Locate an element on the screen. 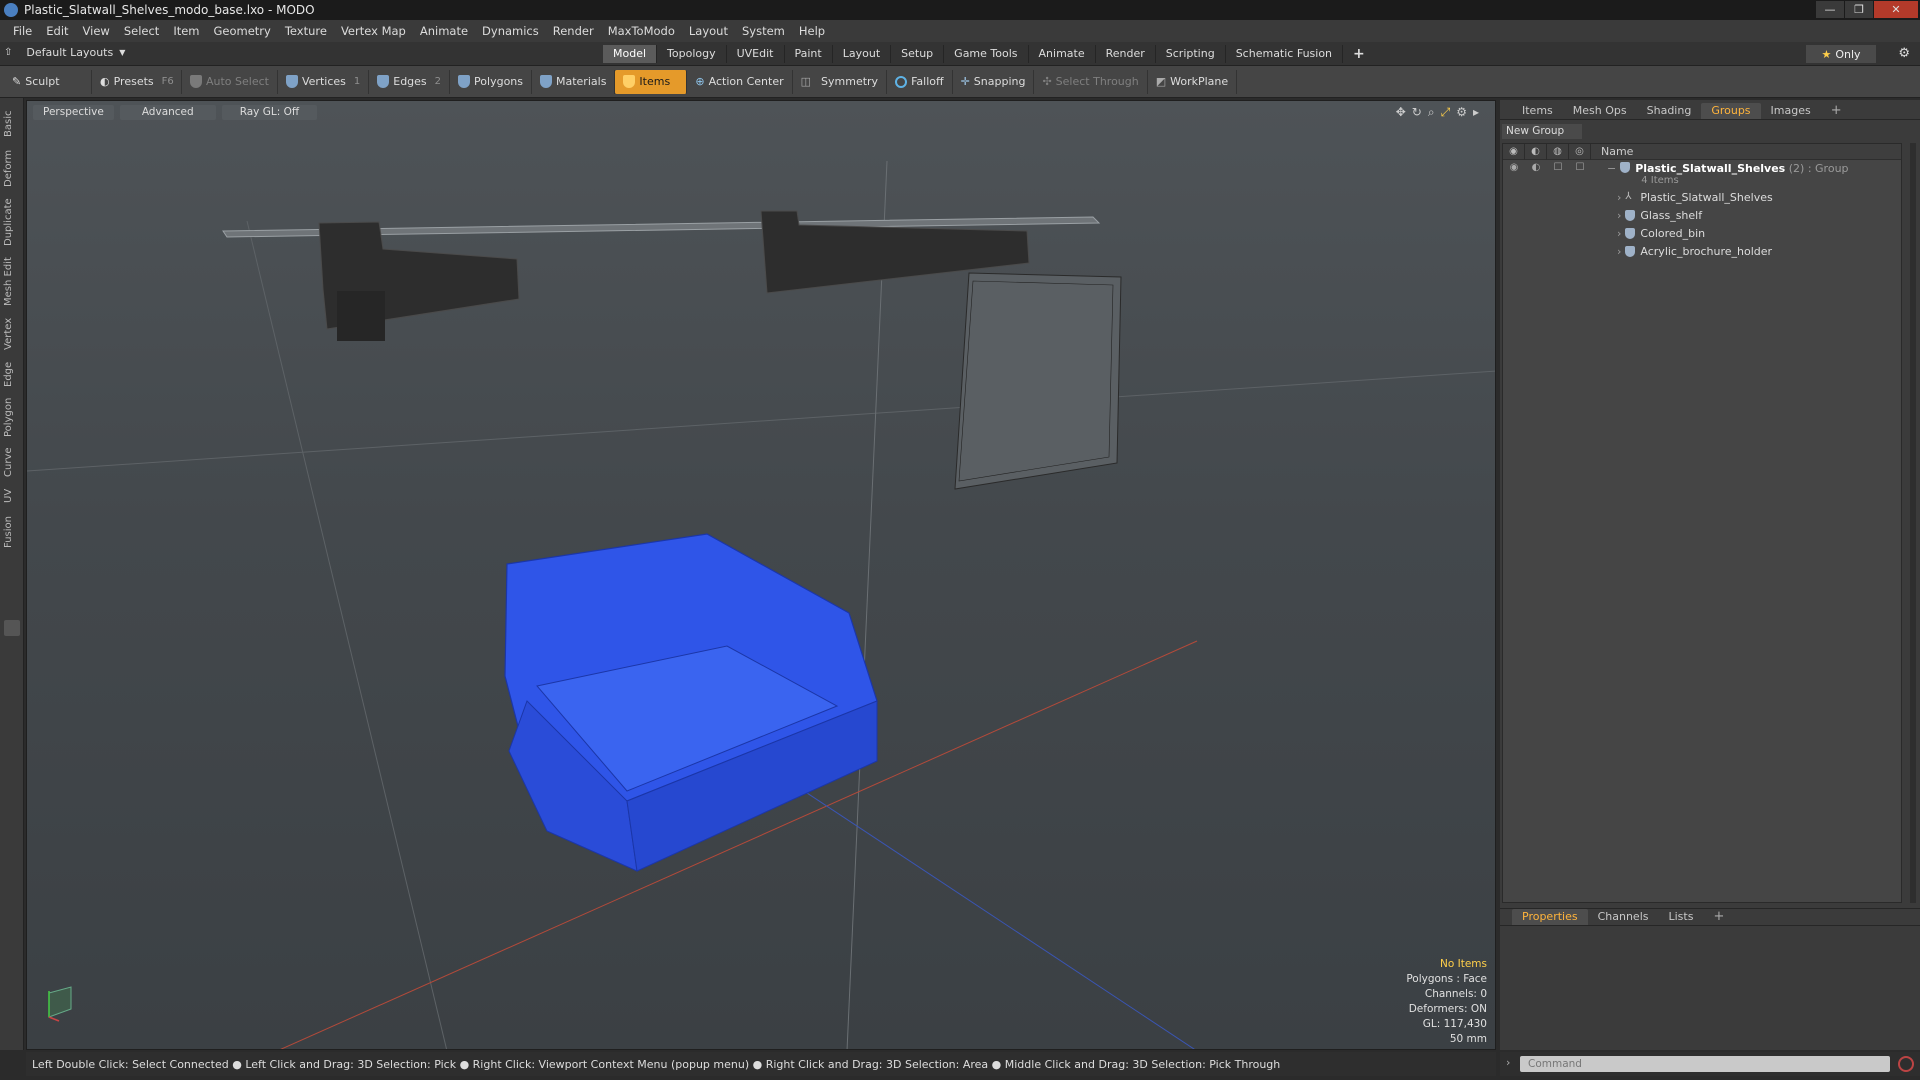  menu-select: Select is located at coordinates (141, 31).